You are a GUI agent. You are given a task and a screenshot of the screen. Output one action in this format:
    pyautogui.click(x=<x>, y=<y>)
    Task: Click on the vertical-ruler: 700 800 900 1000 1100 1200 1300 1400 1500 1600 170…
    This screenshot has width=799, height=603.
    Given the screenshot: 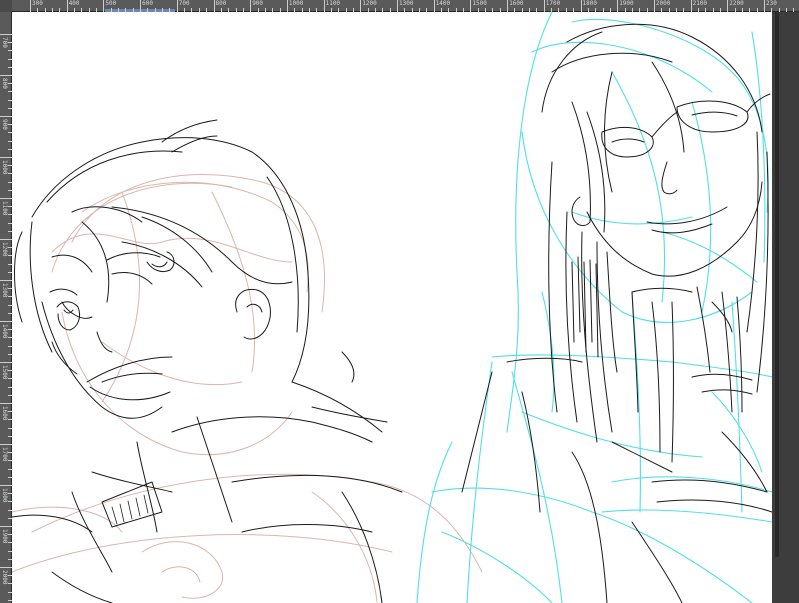 What is the action you would take?
    pyautogui.click(x=6, y=307)
    